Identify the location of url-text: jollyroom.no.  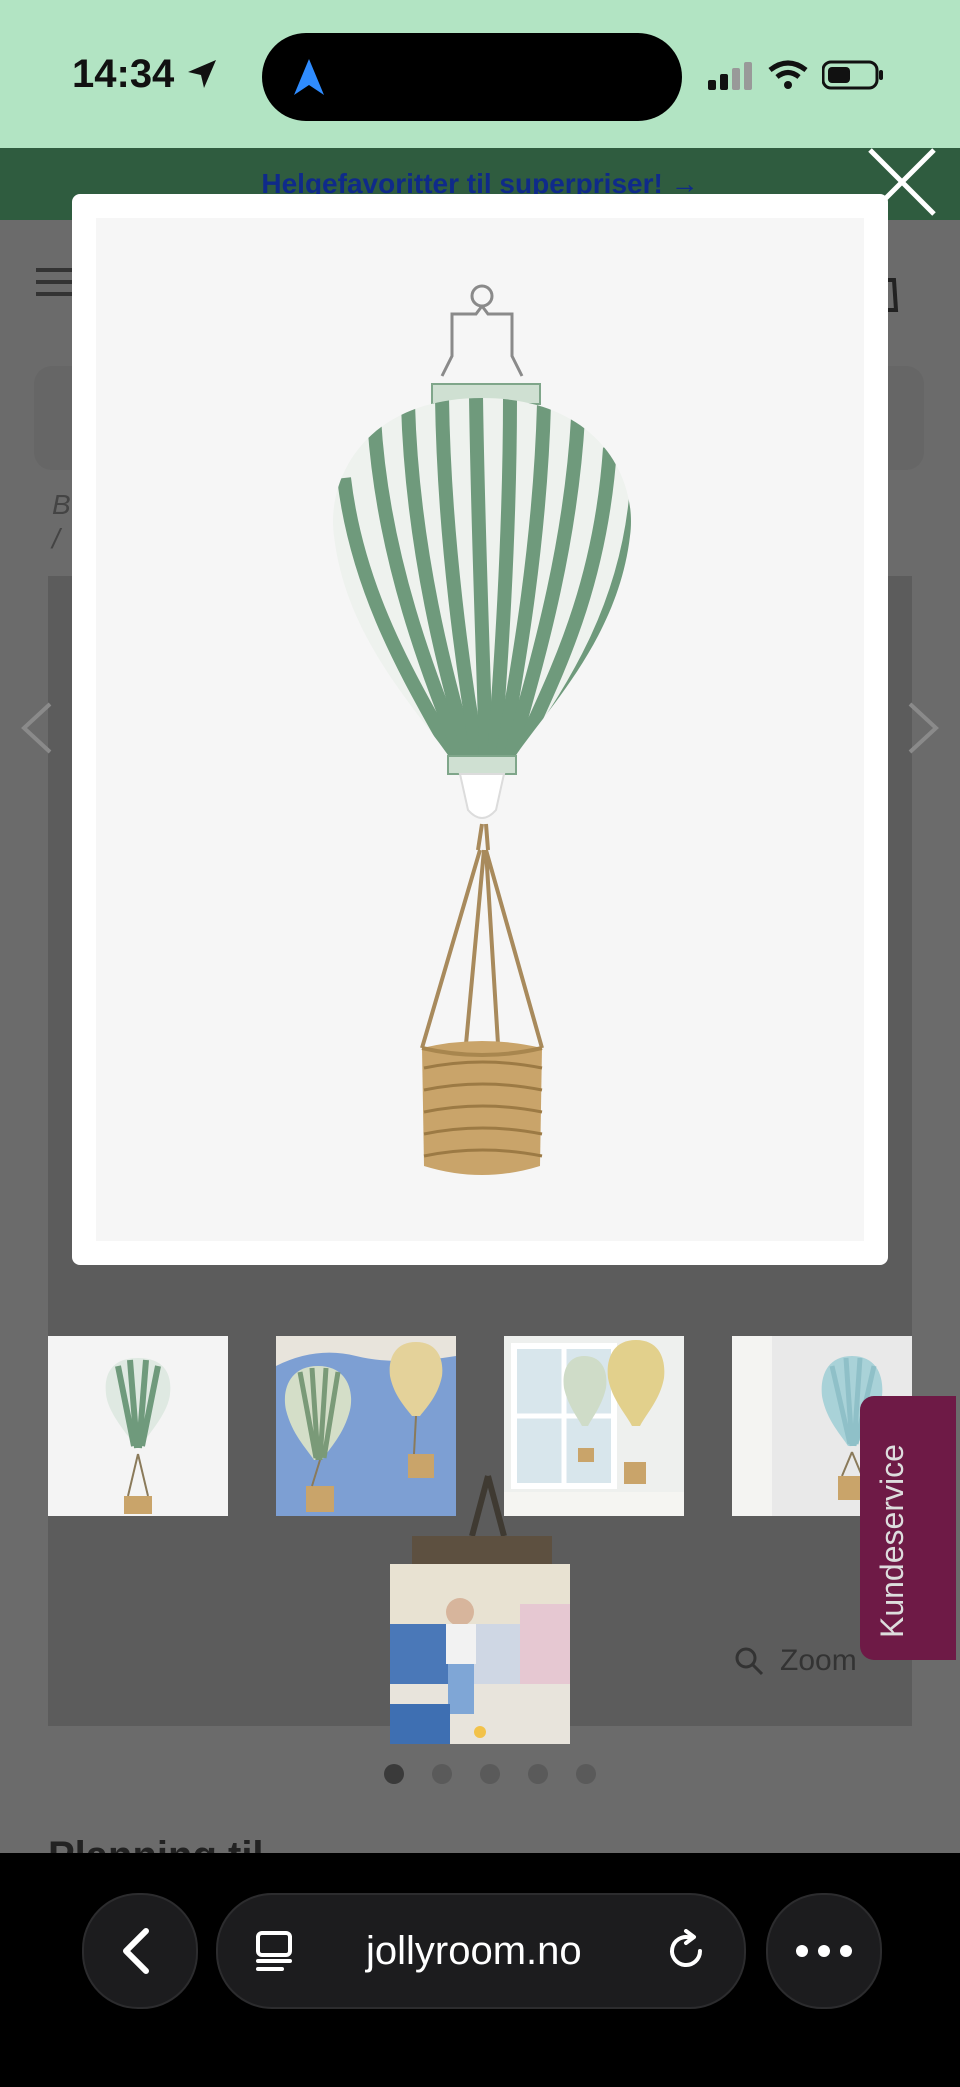
(474, 1951).